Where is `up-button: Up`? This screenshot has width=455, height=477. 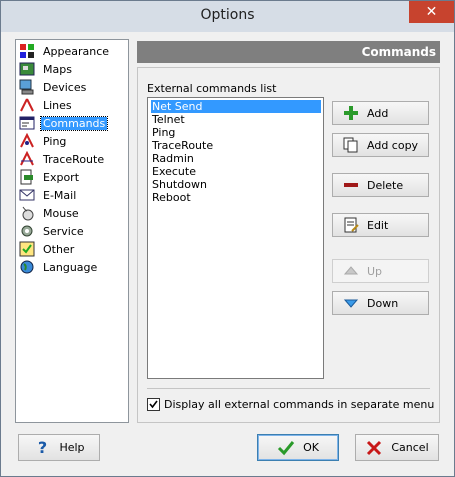 up-button: Up is located at coordinates (380, 271).